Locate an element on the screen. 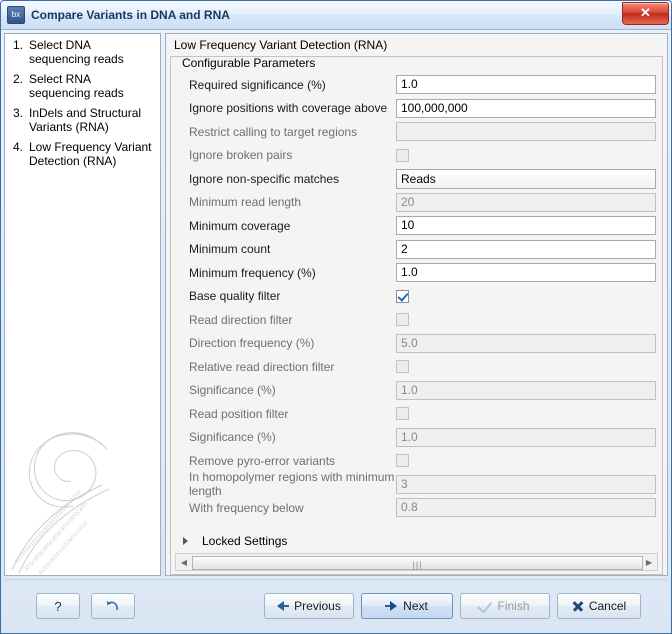 The image size is (672, 634). scrollbar-thumb: ||| is located at coordinates (417, 563).